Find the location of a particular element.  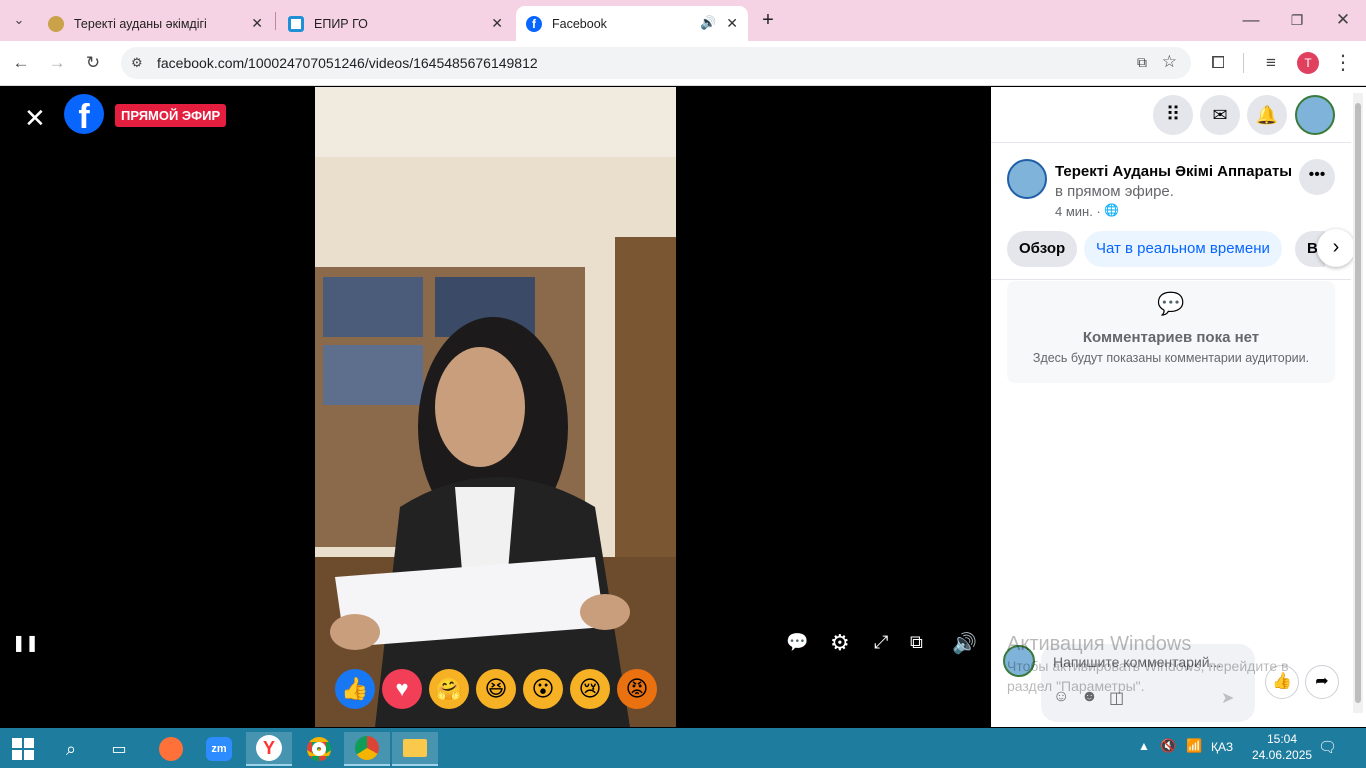

share-icon: ➦ is located at coordinates (1322, 682).